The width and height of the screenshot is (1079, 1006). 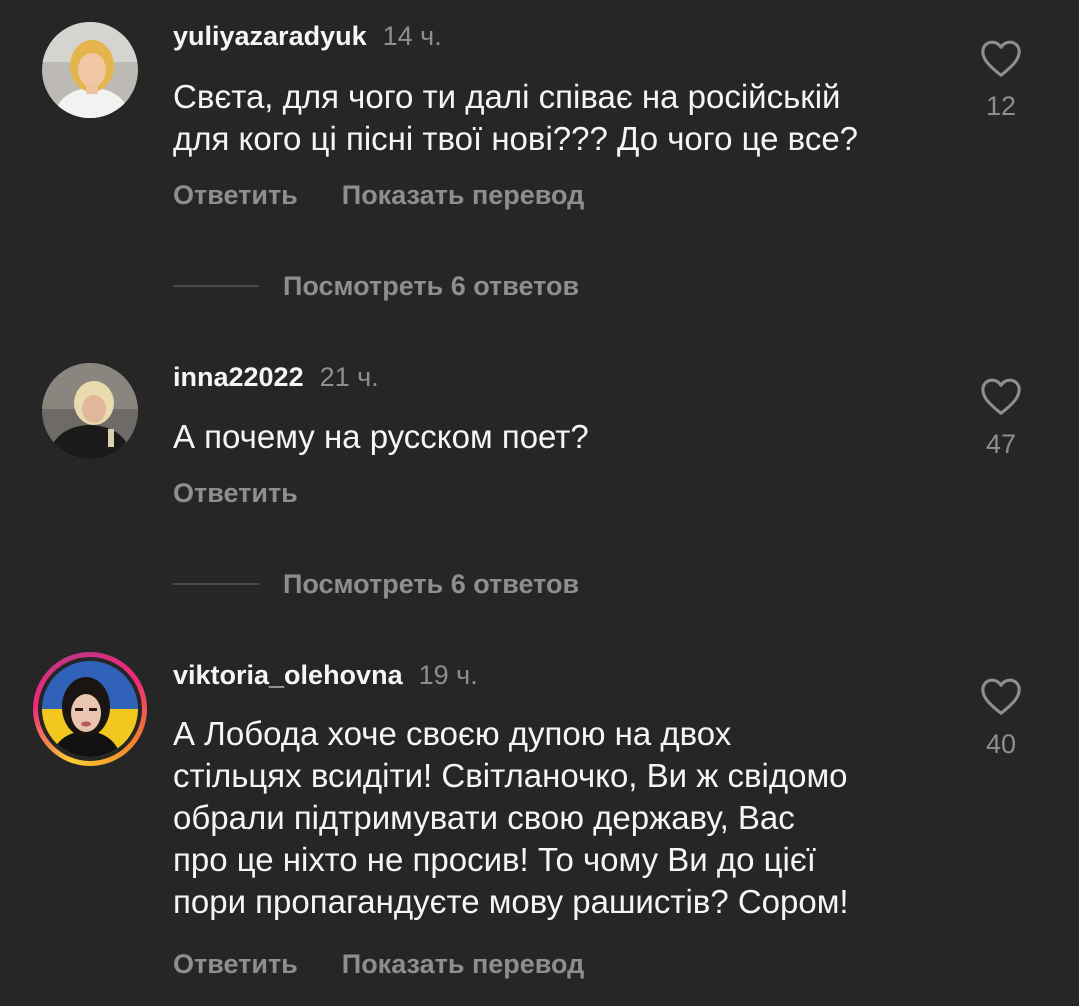 What do you see at coordinates (1001, 444) in the screenshot?
I see `like-count: 47` at bounding box center [1001, 444].